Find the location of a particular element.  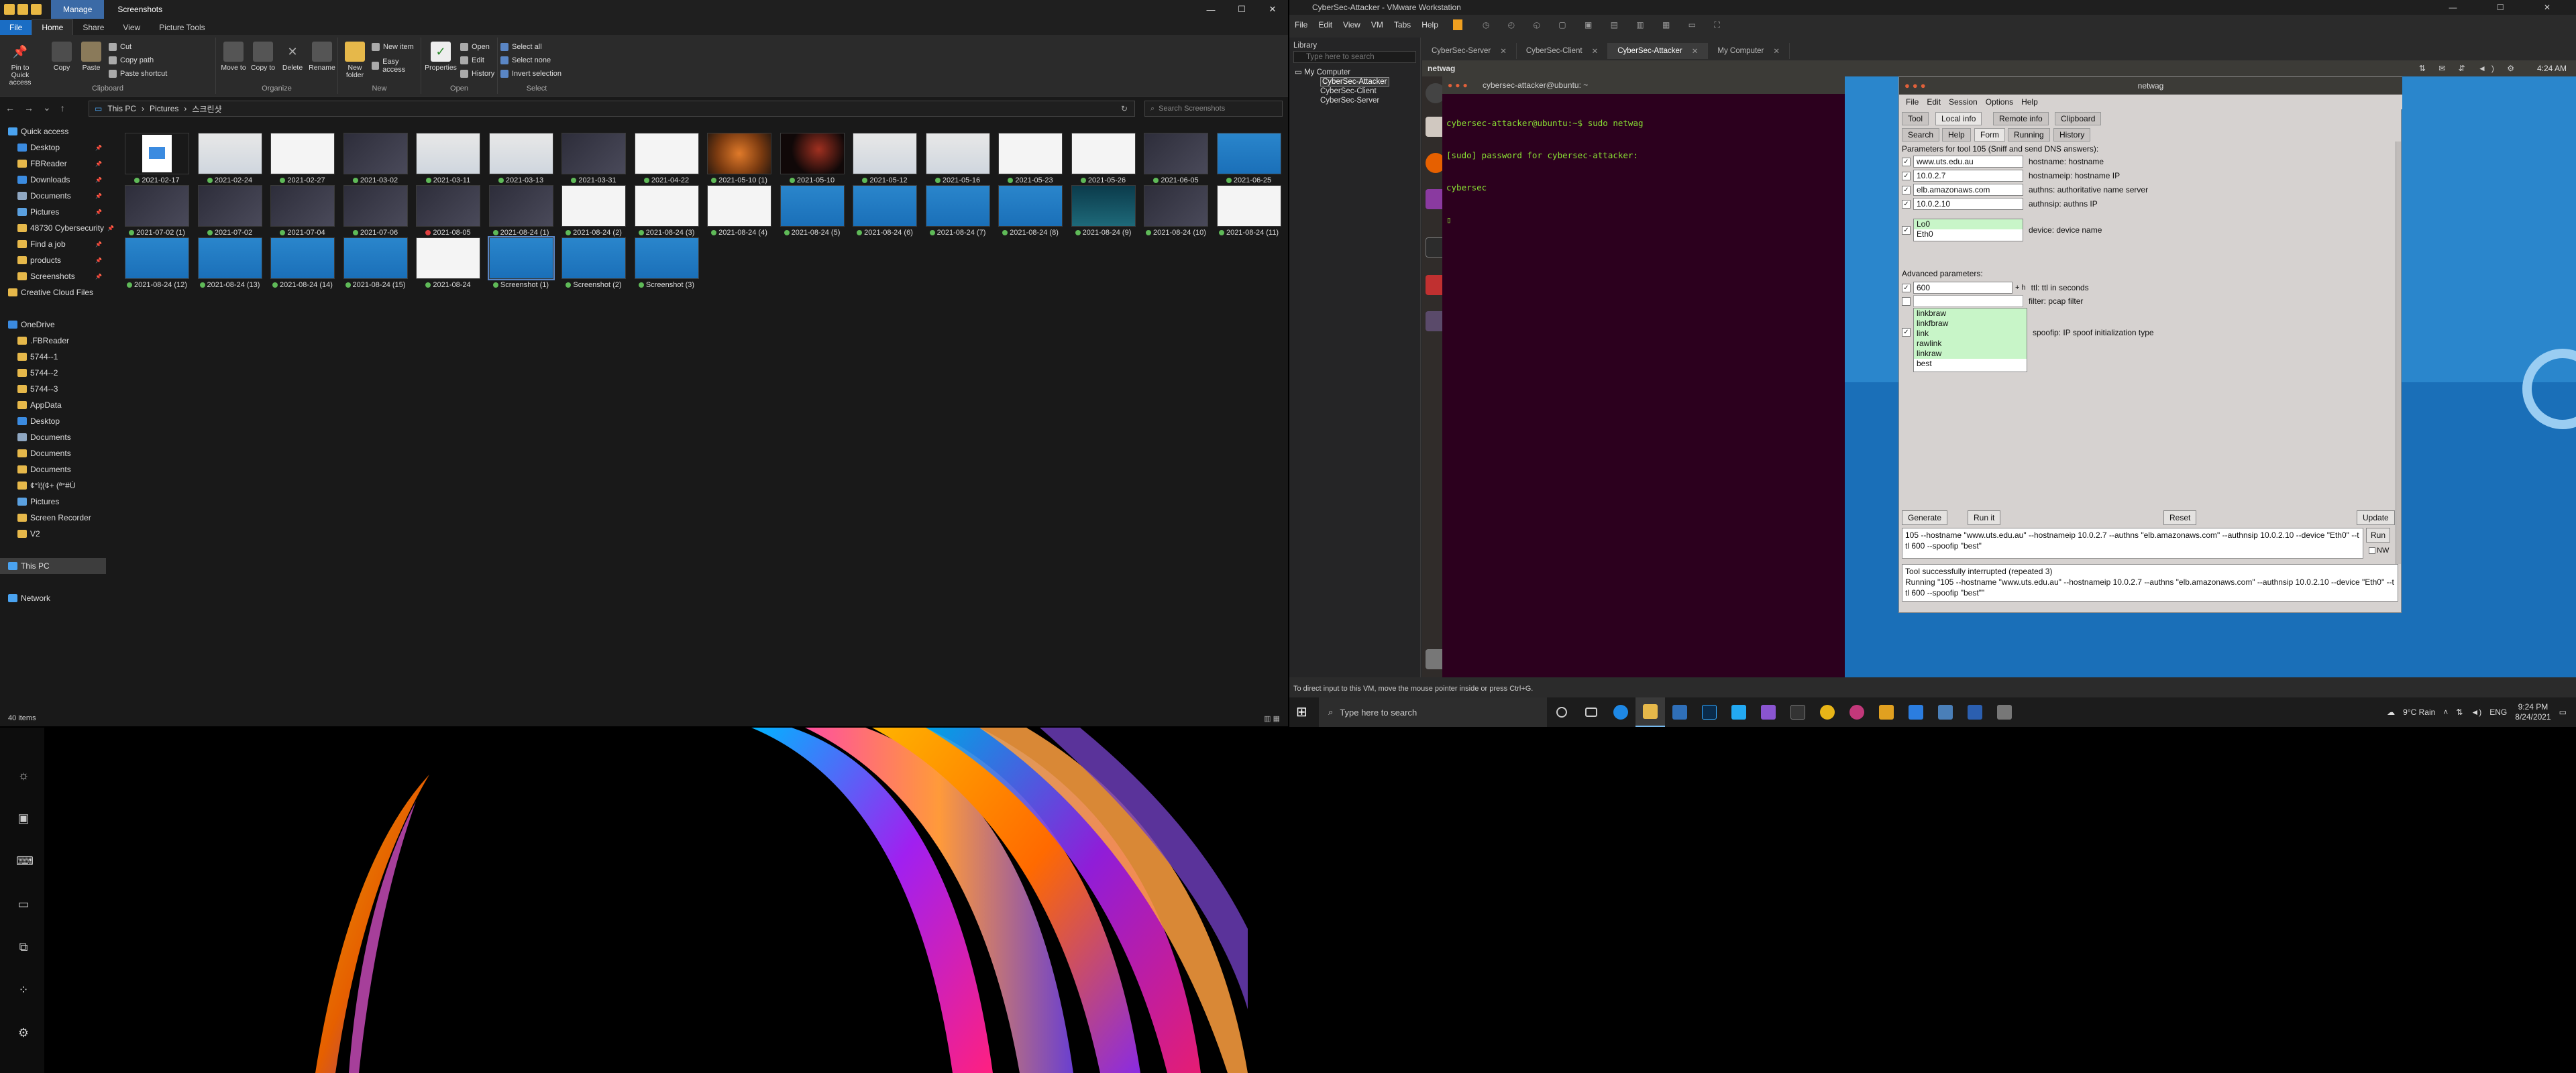

list-item: linkfbraw is located at coordinates (1970, 324).